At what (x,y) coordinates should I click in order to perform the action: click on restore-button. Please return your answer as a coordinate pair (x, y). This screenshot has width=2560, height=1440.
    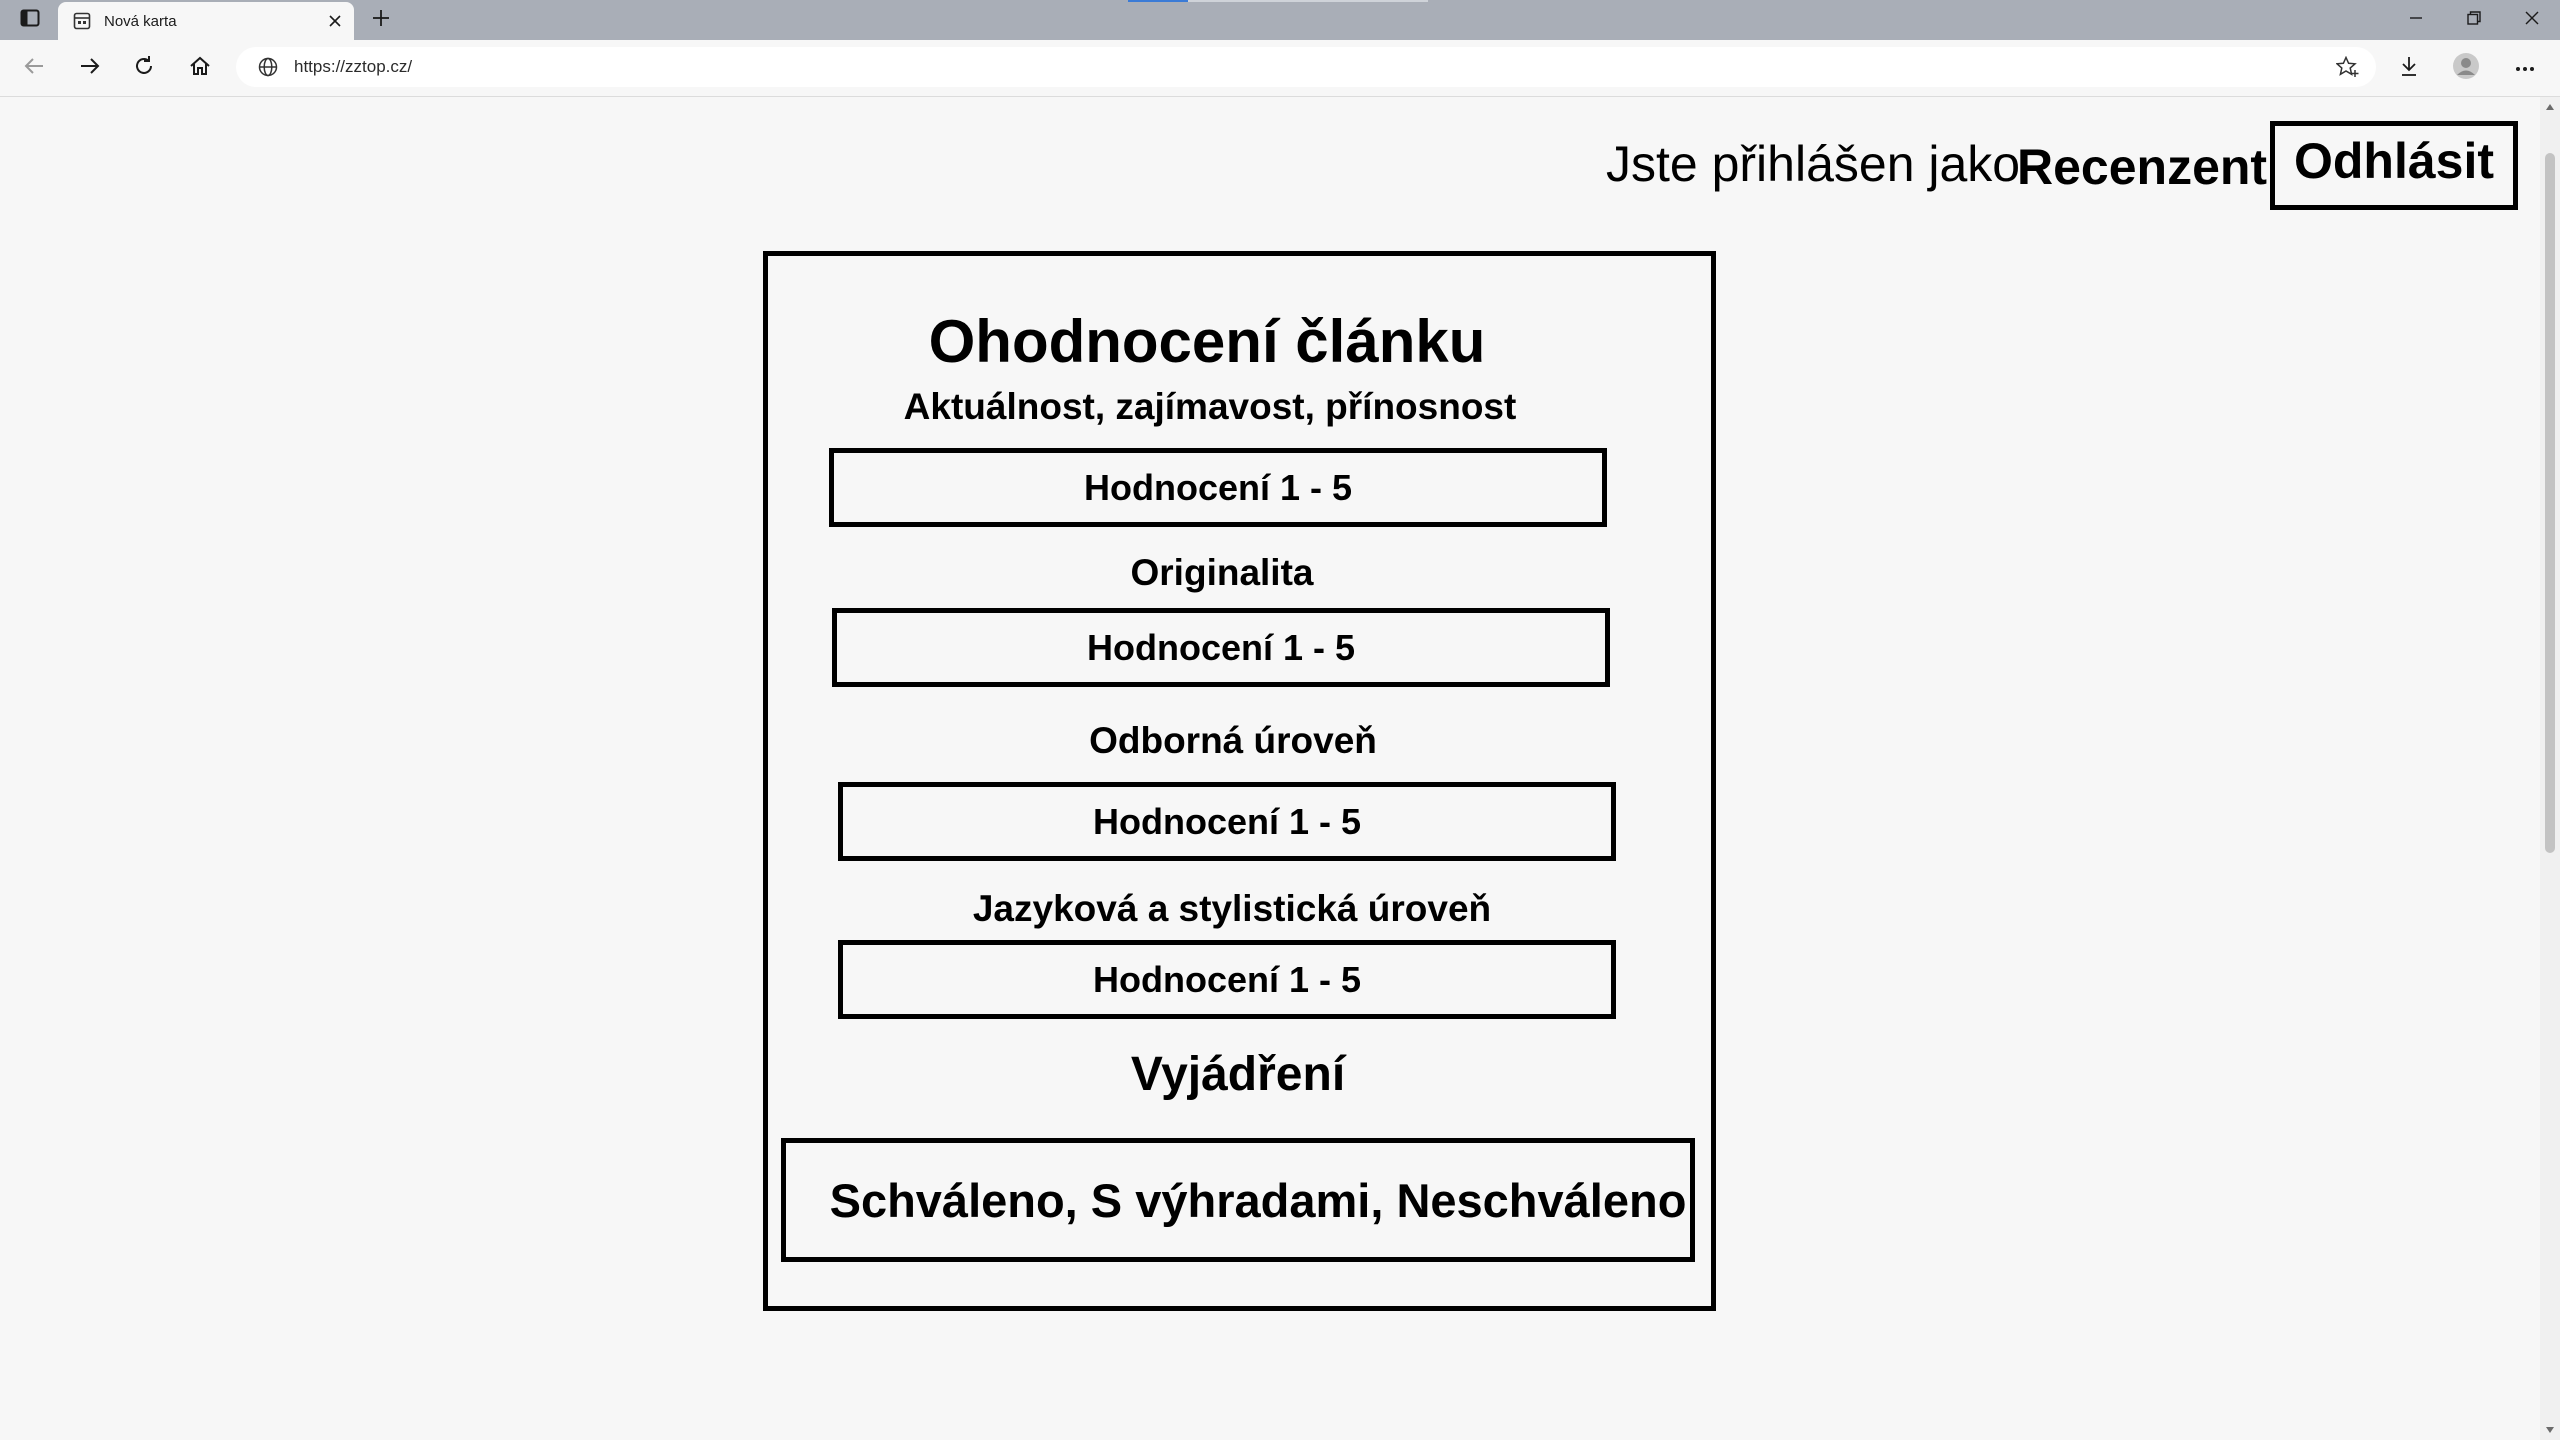
    Looking at the image, I should click on (2474, 20).